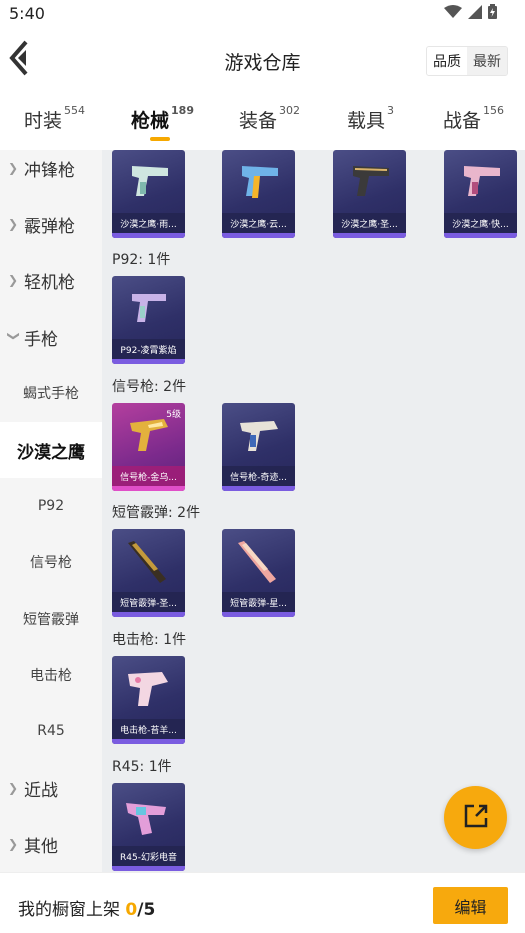 The image size is (525, 933). Describe the element at coordinates (149, 640) in the screenshot. I see `section-label-stun: 电击枪: 1件` at that location.